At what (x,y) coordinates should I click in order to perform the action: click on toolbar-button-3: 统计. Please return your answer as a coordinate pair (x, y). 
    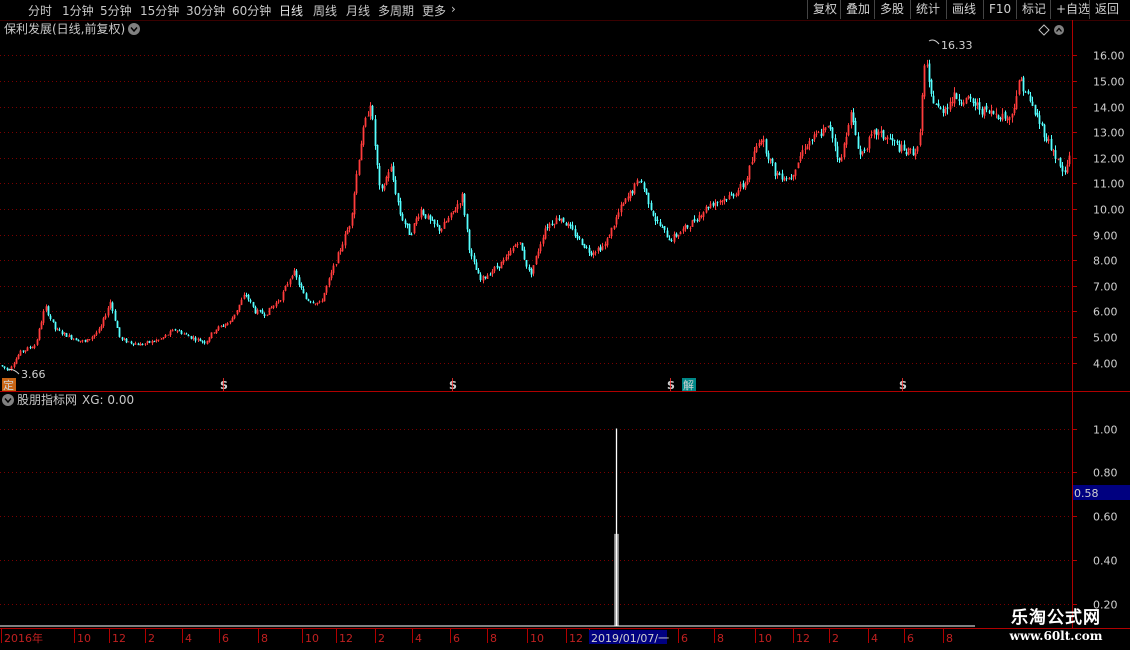
    Looking at the image, I should click on (927, 9).